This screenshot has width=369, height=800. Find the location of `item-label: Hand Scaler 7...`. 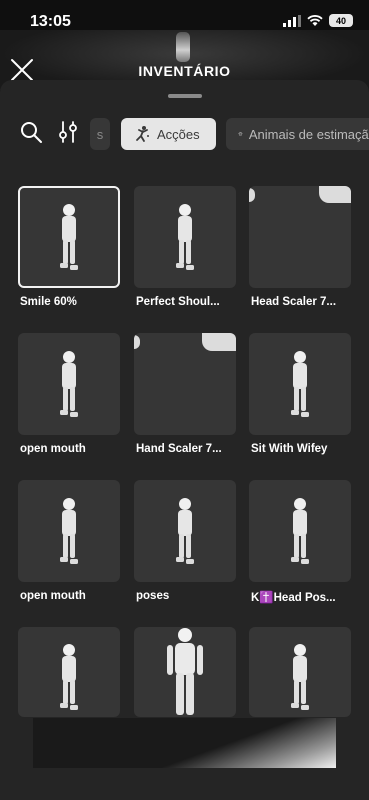

item-label: Hand Scaler 7... is located at coordinates (179, 449).